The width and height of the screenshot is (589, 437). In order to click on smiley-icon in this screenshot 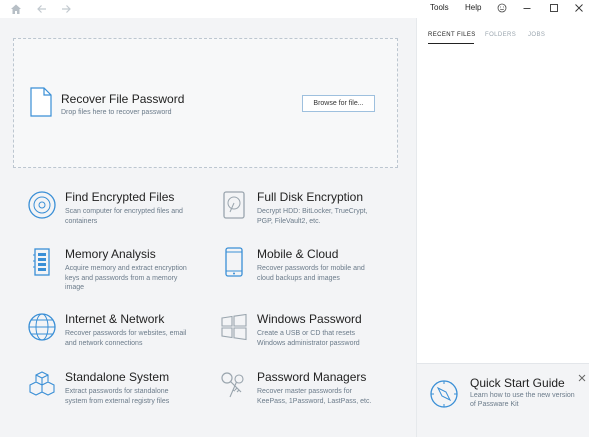, I will do `click(502, 8)`.